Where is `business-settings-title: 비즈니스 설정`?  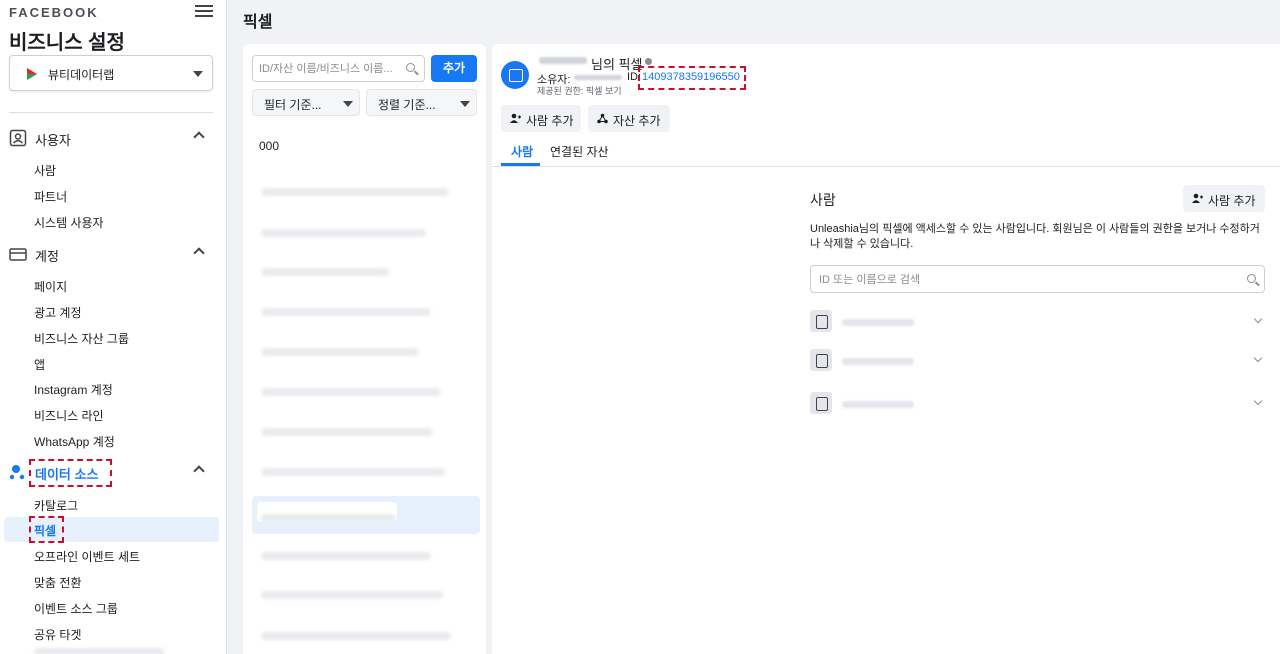
business-settings-title: 비즈니스 설정 is located at coordinates (67, 43).